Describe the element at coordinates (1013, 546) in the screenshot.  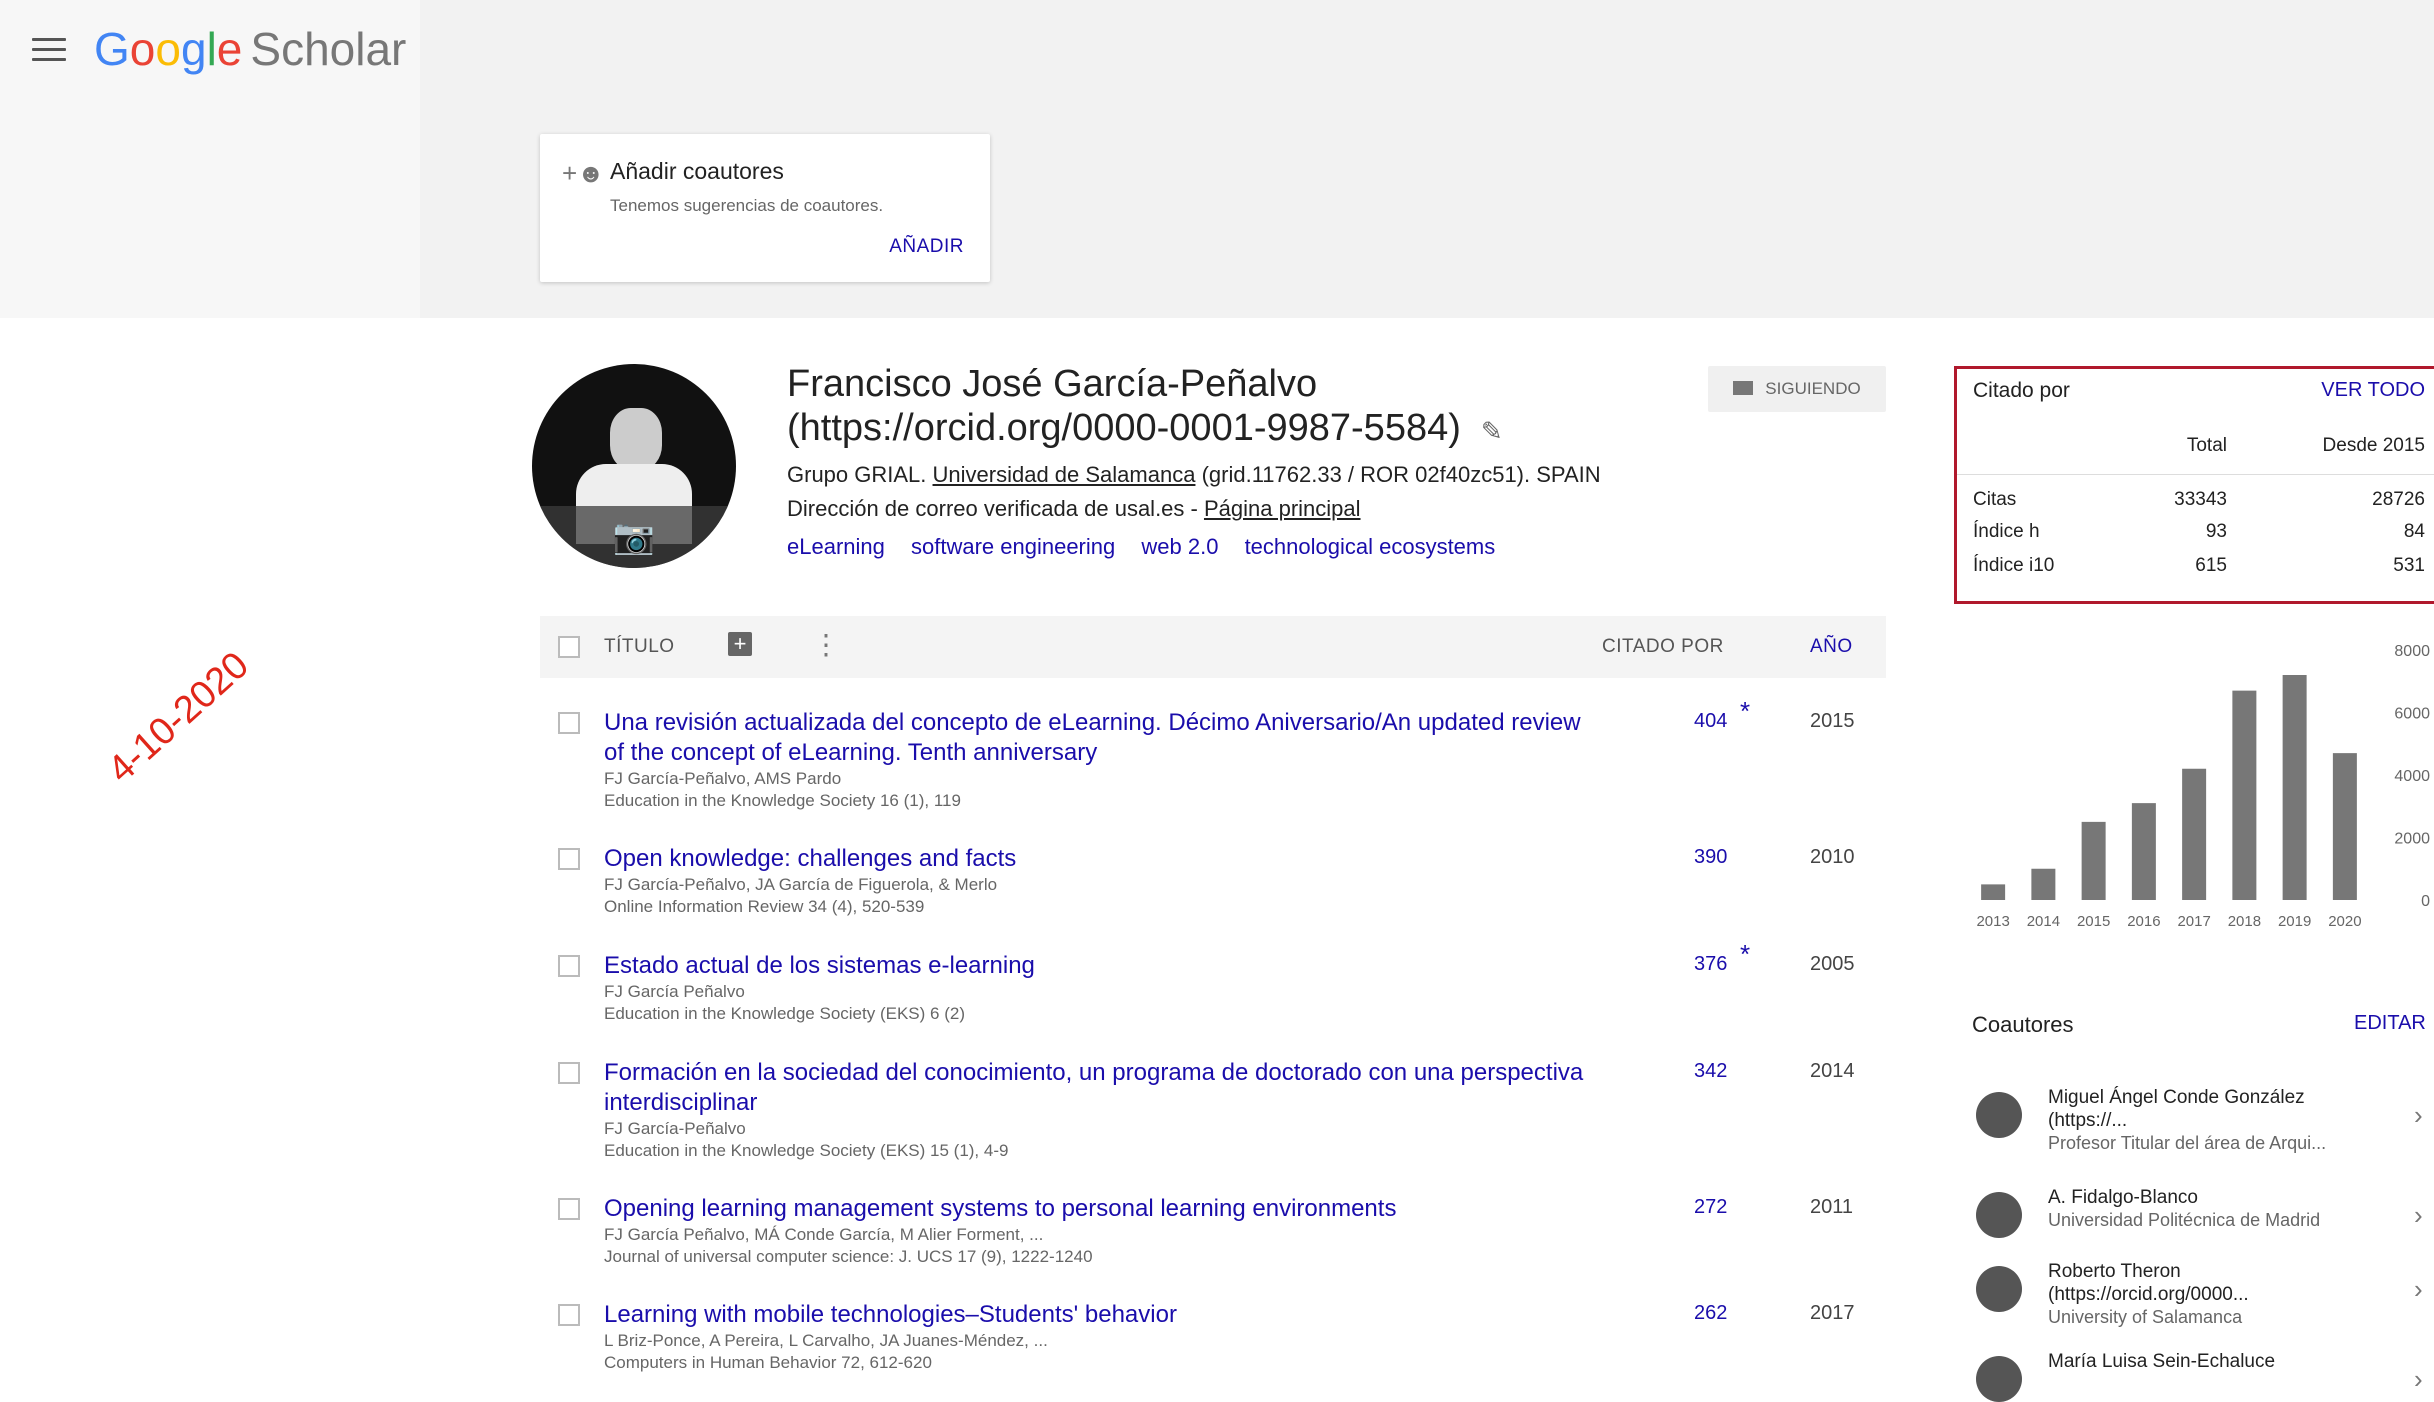
I see `interest-link: software engineering` at that location.